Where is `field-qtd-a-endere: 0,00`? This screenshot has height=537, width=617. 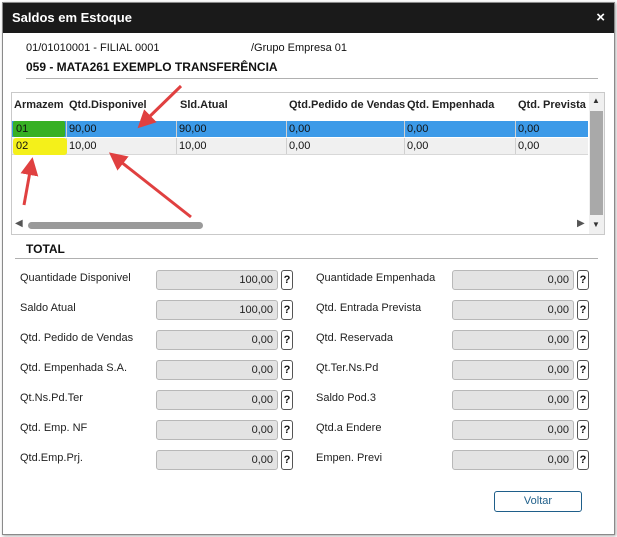 field-qtd-a-endere: 0,00 is located at coordinates (513, 430).